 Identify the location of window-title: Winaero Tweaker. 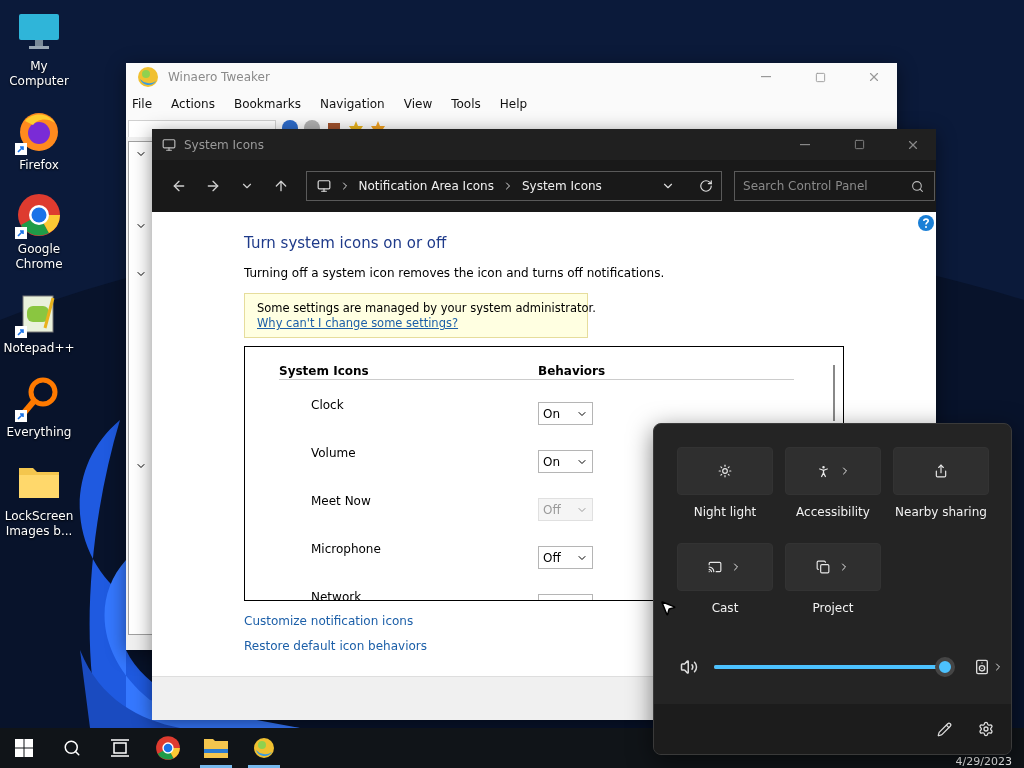
(219, 77).